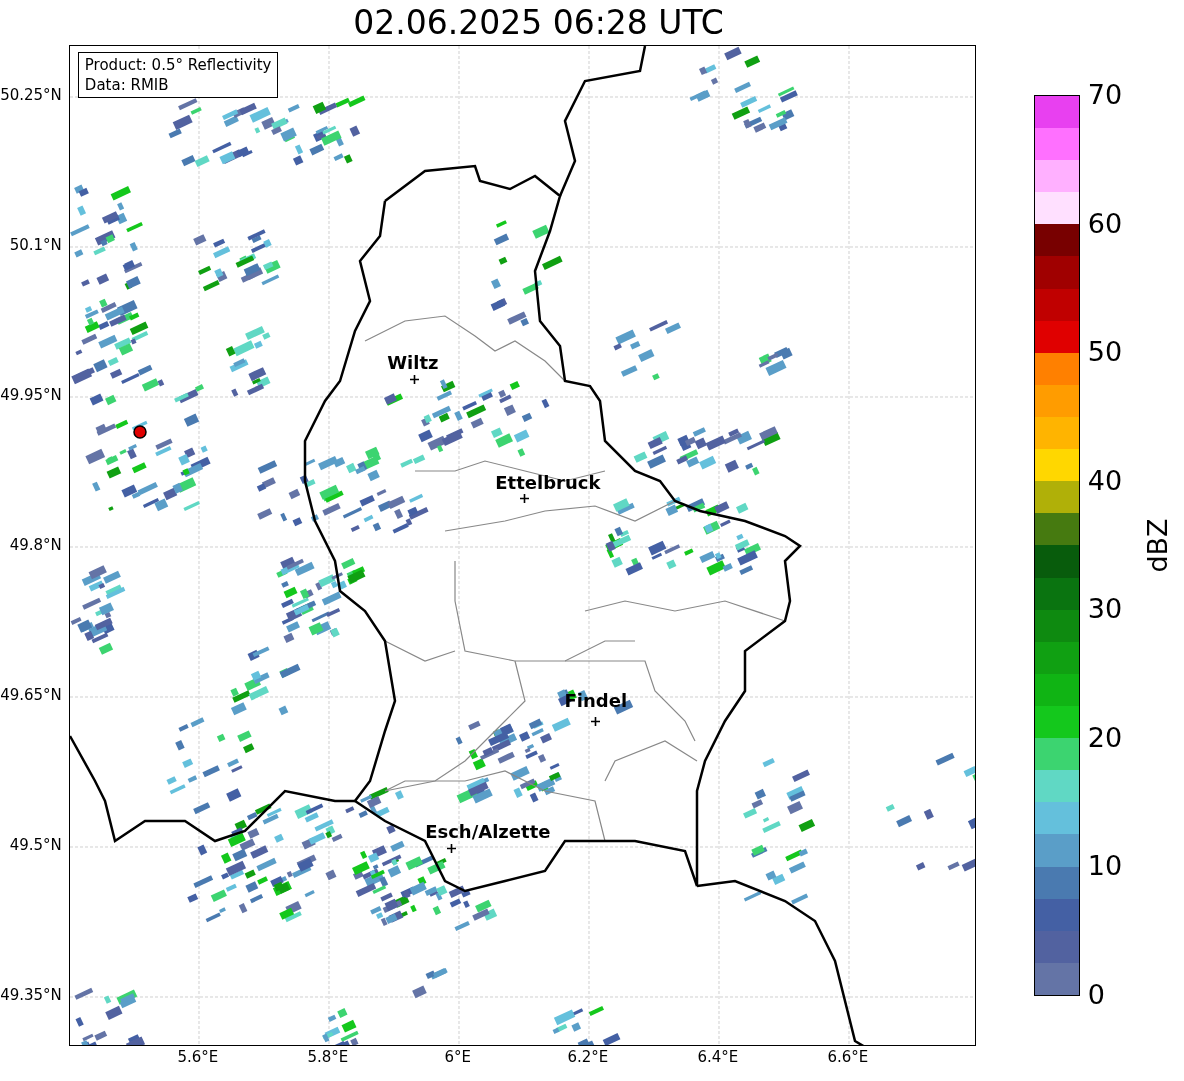 The width and height of the screenshot is (1184, 1081). Describe the element at coordinates (1105, 352) in the screenshot. I see `colorbar-tick-label: 50` at that location.